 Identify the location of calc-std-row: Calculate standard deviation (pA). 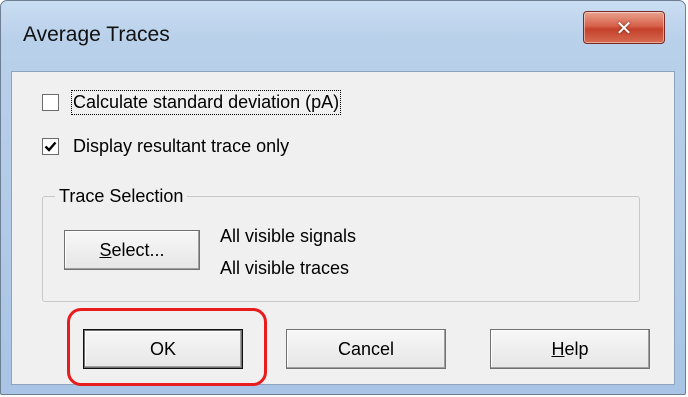
(192, 102).